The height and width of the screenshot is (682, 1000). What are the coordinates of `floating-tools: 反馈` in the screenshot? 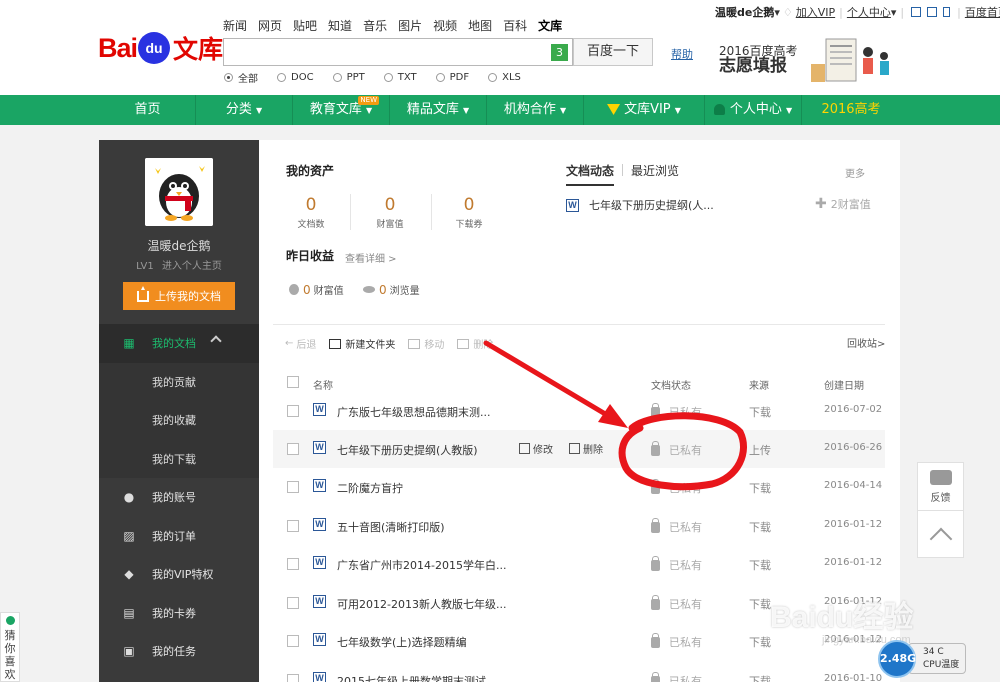 It's located at (940, 510).